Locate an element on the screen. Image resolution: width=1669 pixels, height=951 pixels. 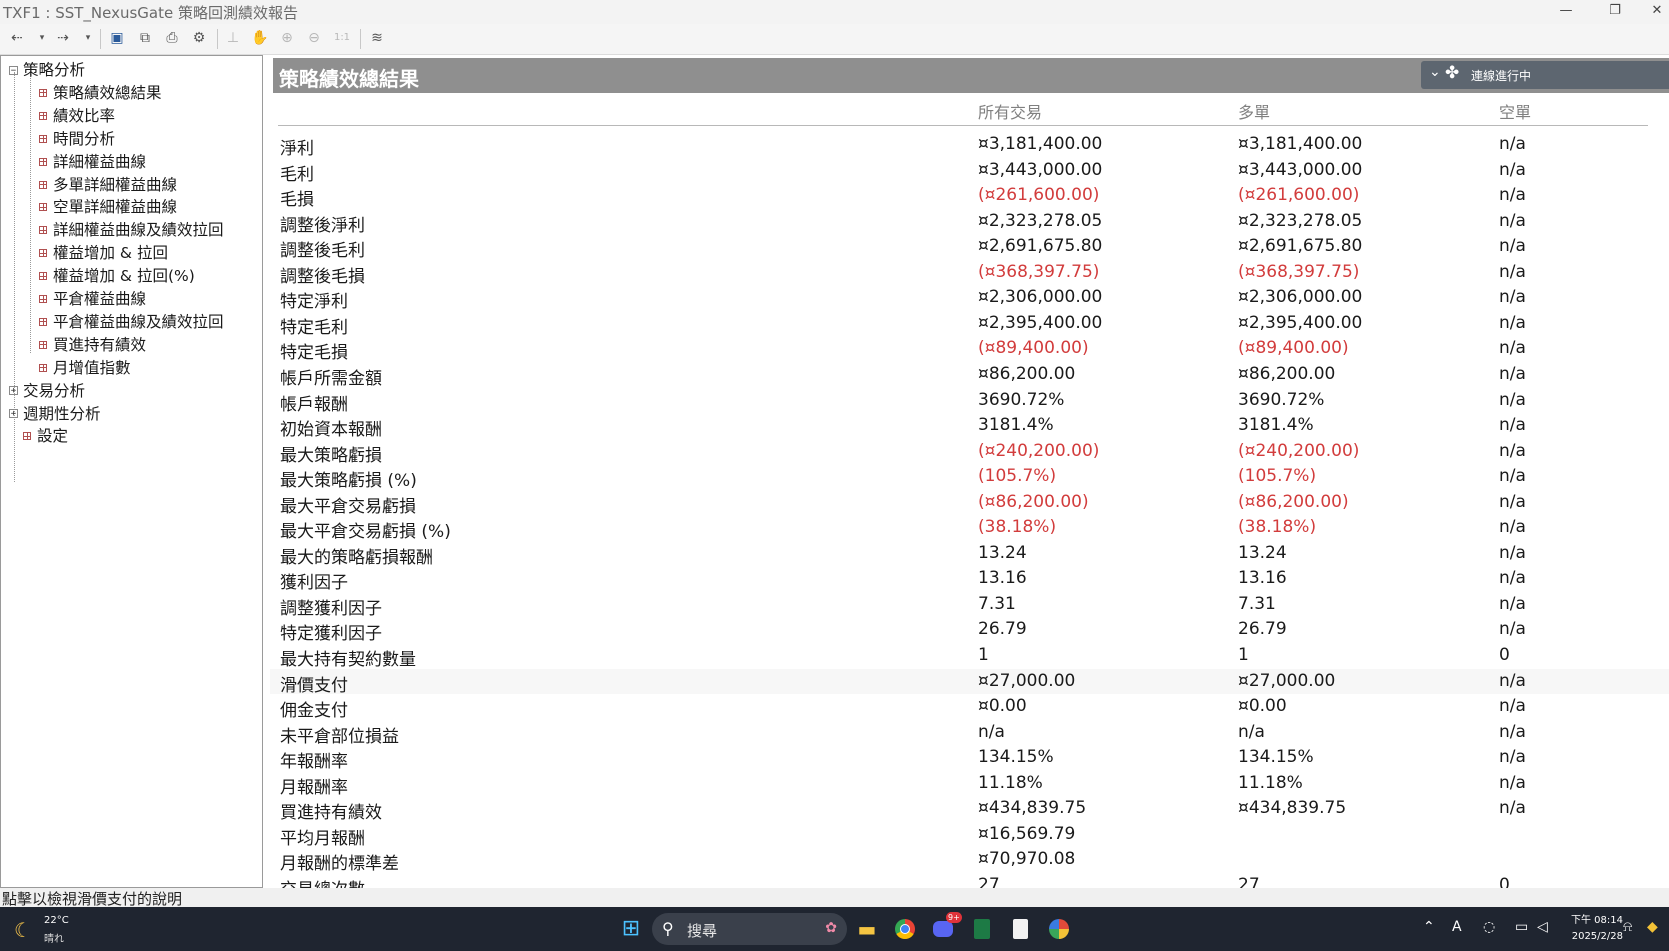
start-icon: ⊞ is located at coordinates (631, 929).